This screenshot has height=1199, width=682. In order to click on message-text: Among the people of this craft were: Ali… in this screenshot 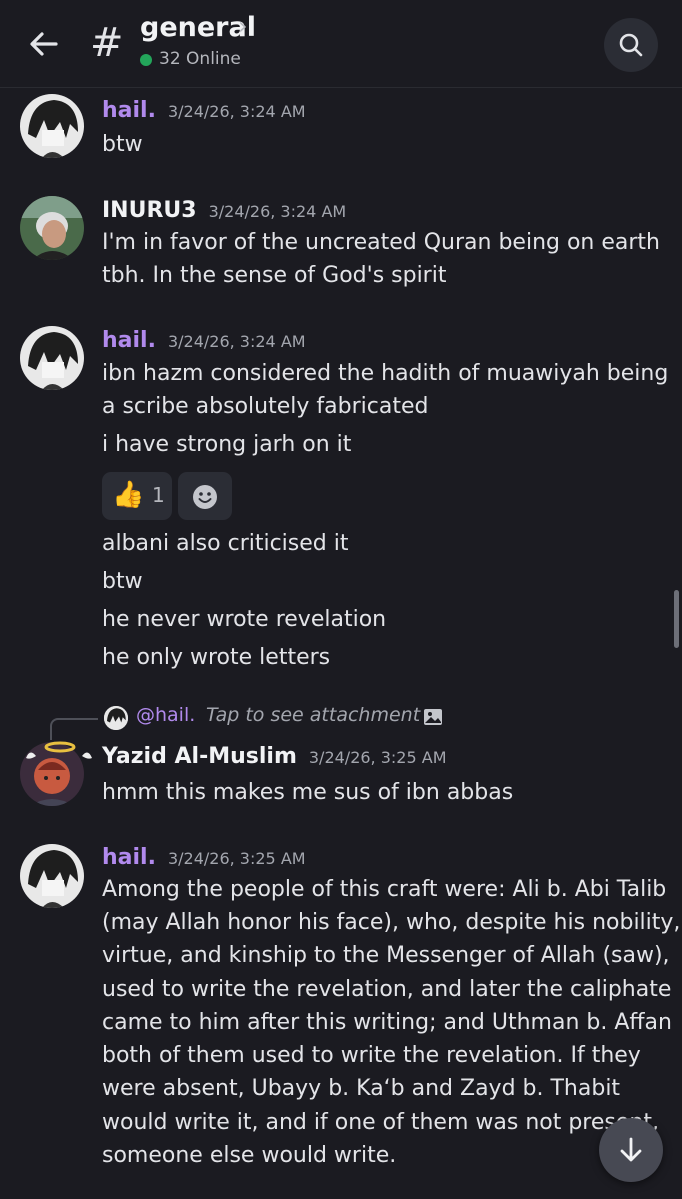, I will do `click(384, 889)`.